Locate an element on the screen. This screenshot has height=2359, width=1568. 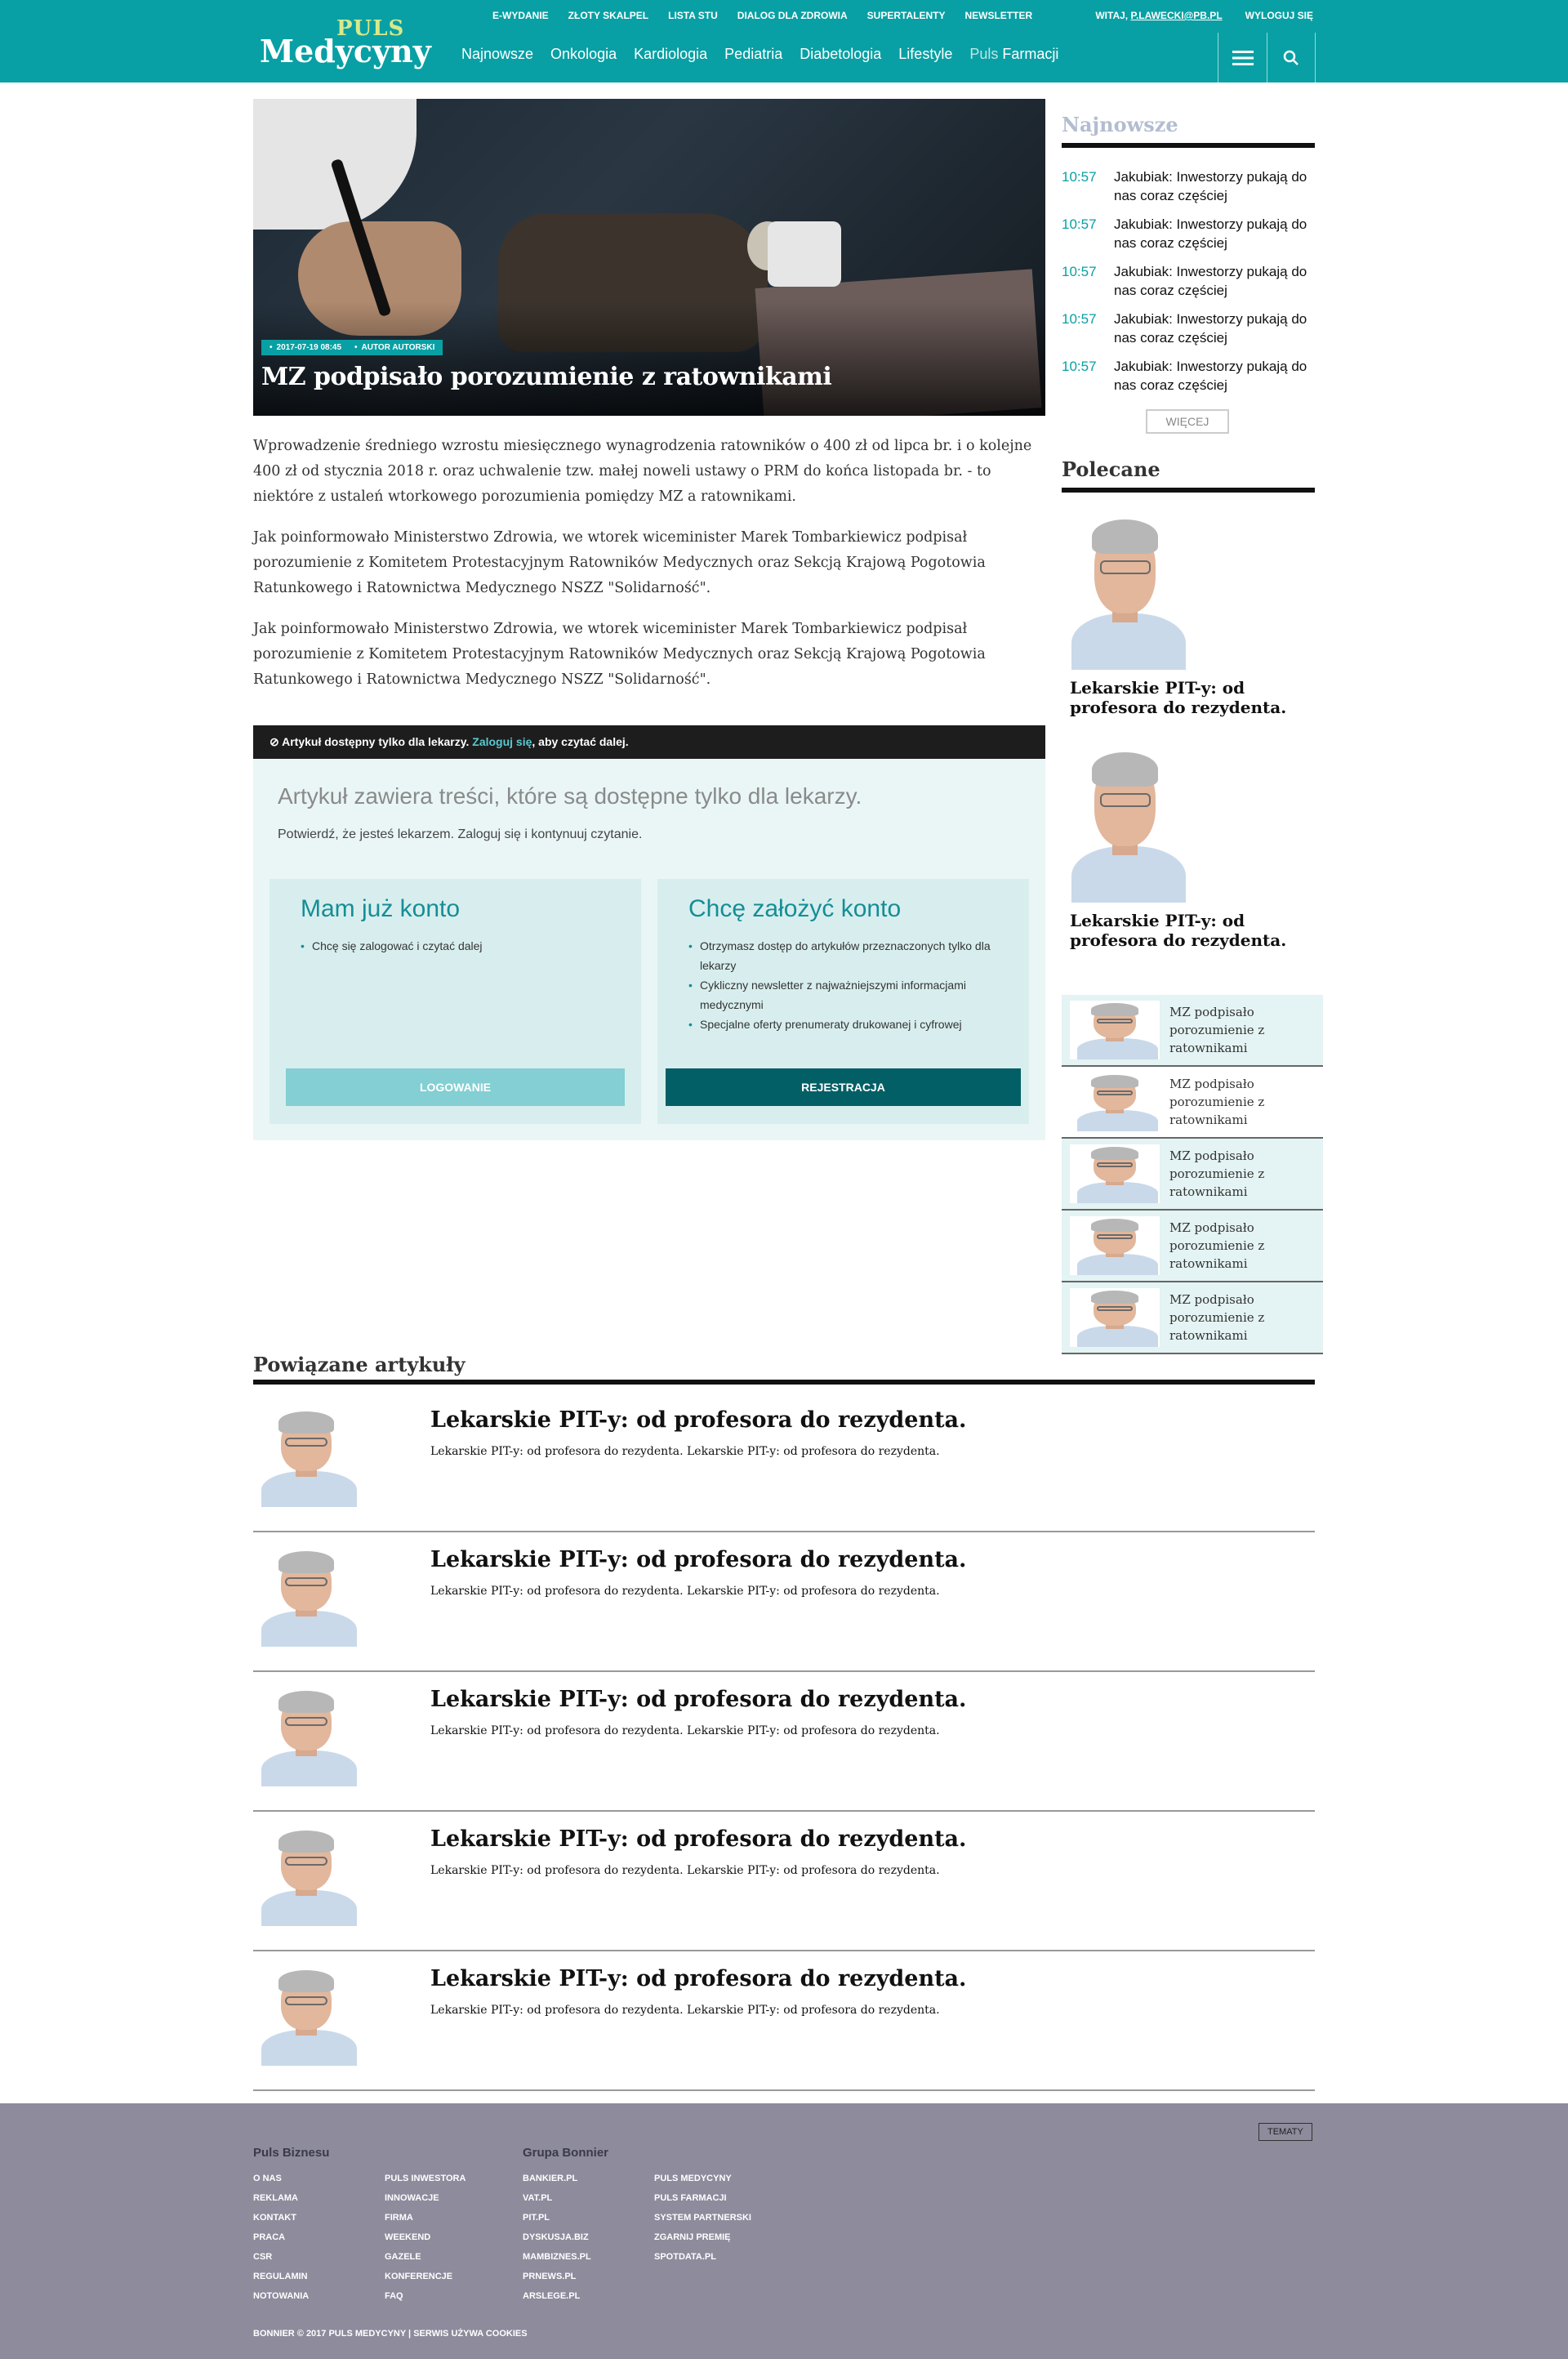
search-button is located at coordinates (1291, 58).